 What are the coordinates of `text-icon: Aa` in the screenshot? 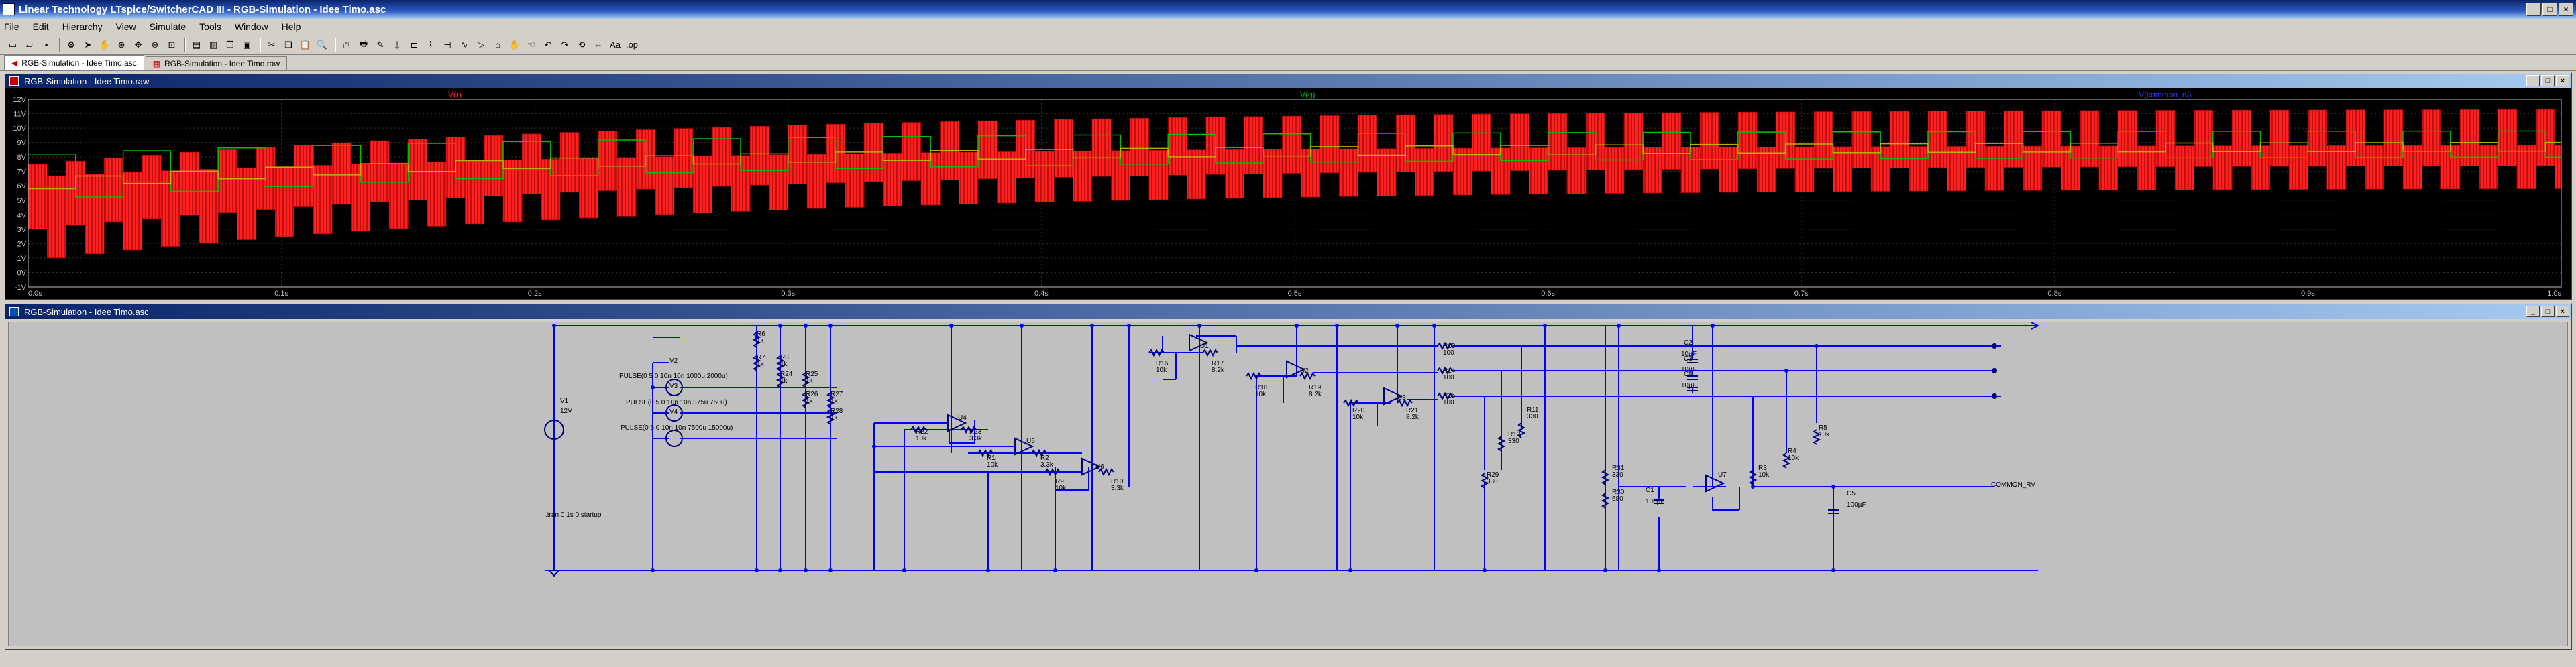 It's located at (615, 45).